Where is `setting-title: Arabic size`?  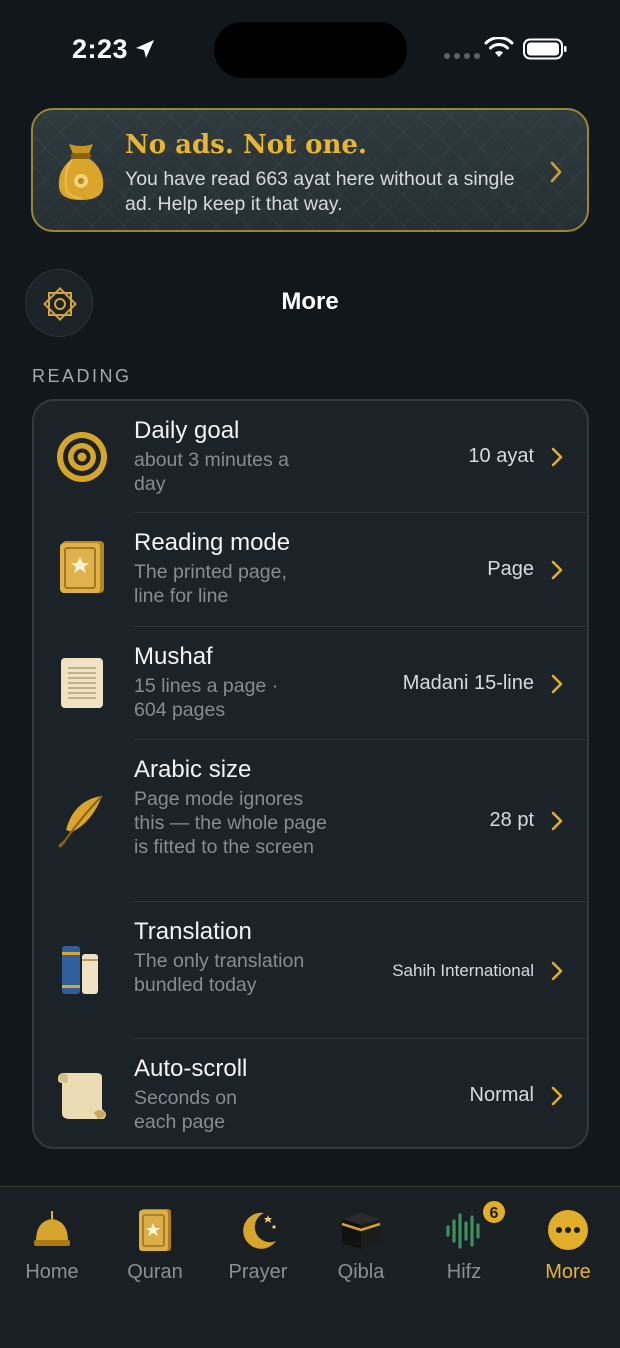
setting-title: Arabic size is located at coordinates (193, 769).